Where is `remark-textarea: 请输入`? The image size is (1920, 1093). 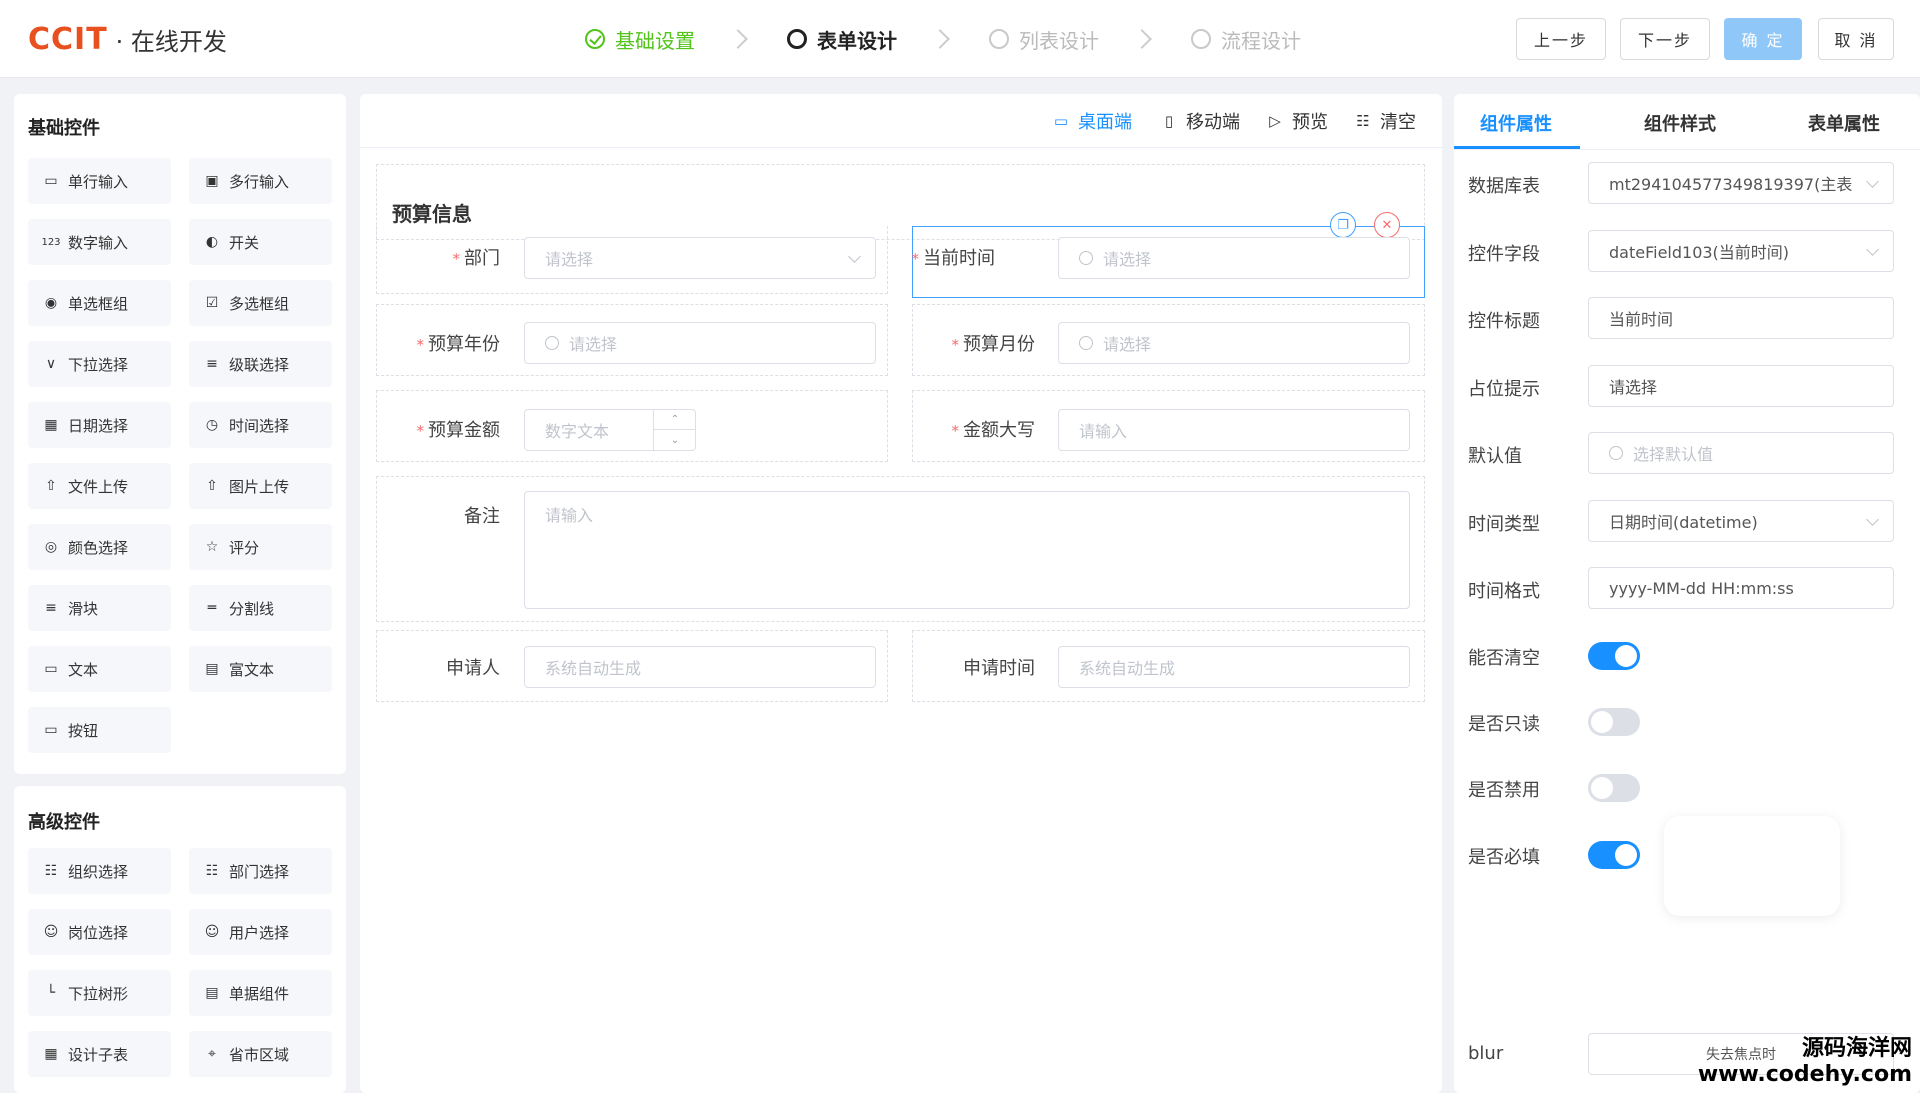
remark-textarea: 请输入 is located at coordinates (967, 550).